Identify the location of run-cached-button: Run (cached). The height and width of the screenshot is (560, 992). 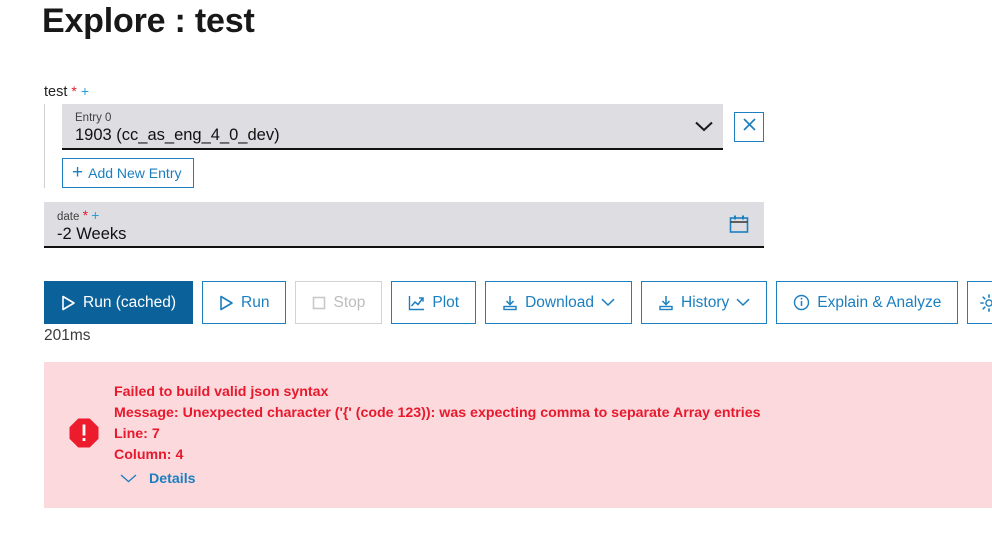
(119, 302).